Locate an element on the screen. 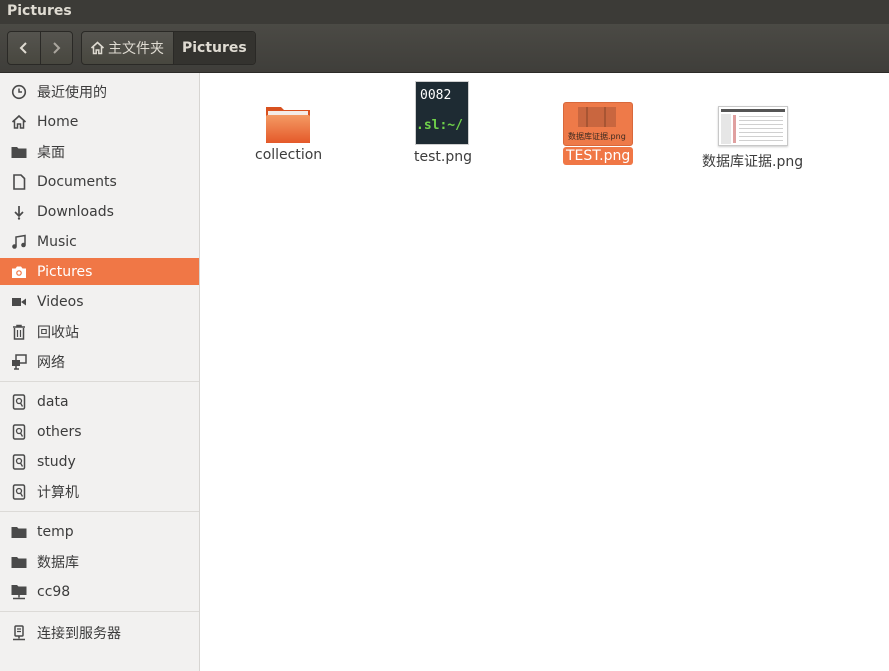 The image size is (889, 671). title-bar: Pictures is located at coordinates (444, 12).